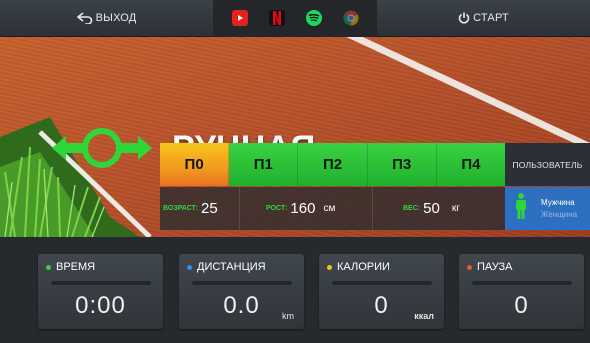 This screenshot has height=343, width=590. I want to click on metric-value: 0:00, so click(100, 305).